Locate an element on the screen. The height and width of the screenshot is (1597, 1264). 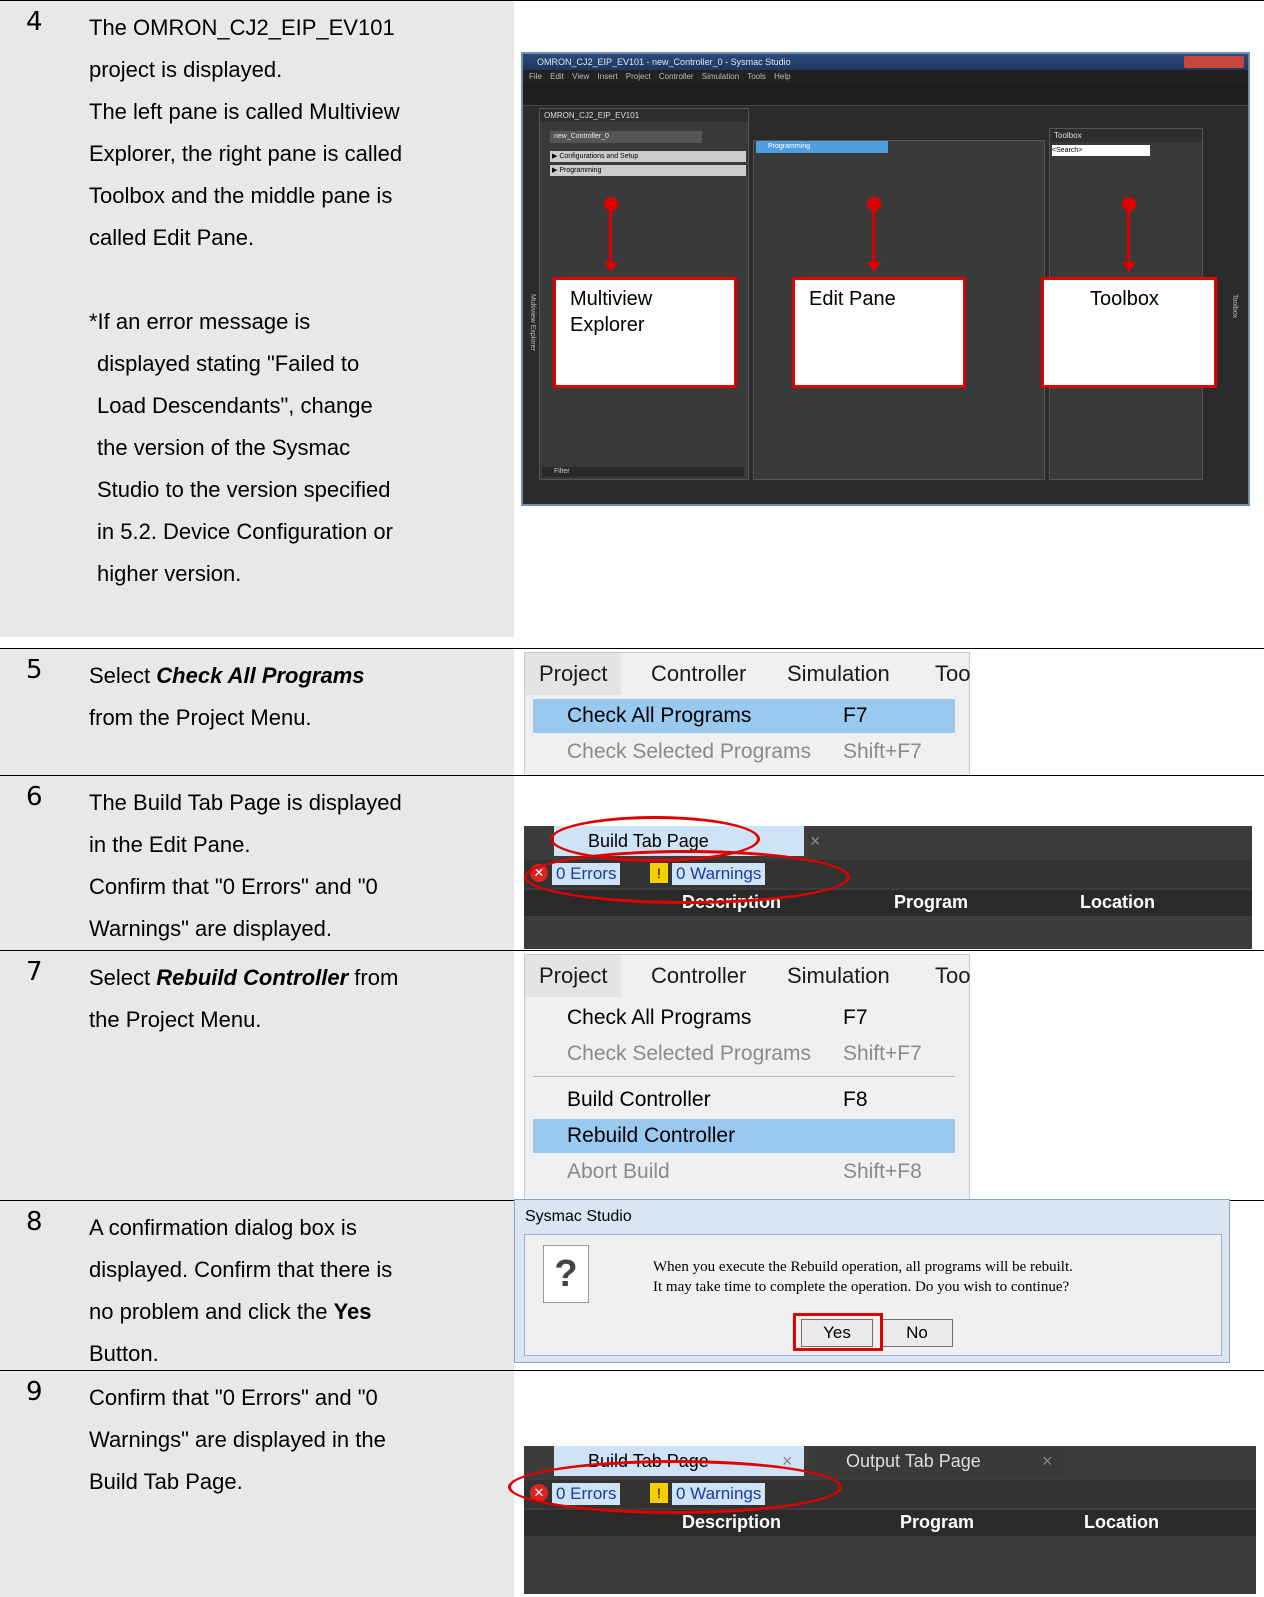
step-number: 9 is located at coordinates (34, 1392).